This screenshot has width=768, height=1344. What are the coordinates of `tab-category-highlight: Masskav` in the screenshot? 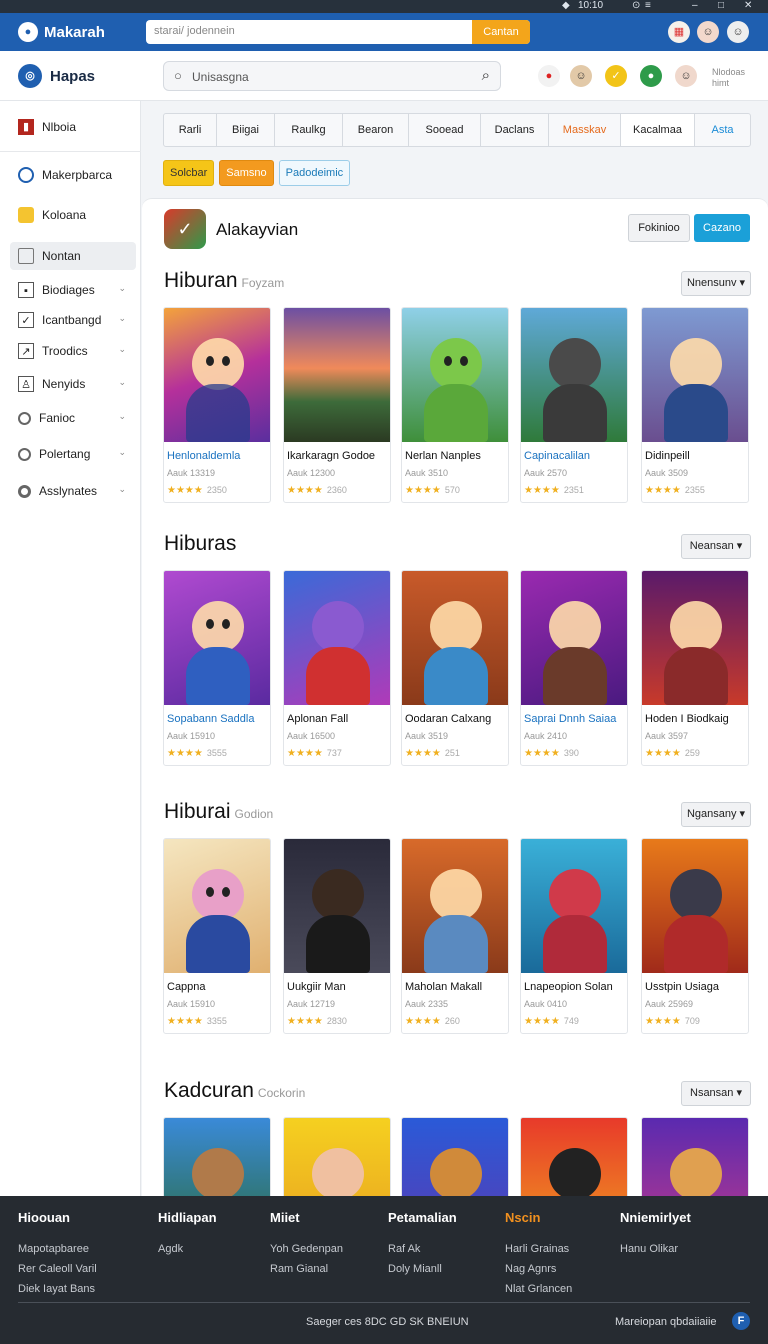 It's located at (585, 130).